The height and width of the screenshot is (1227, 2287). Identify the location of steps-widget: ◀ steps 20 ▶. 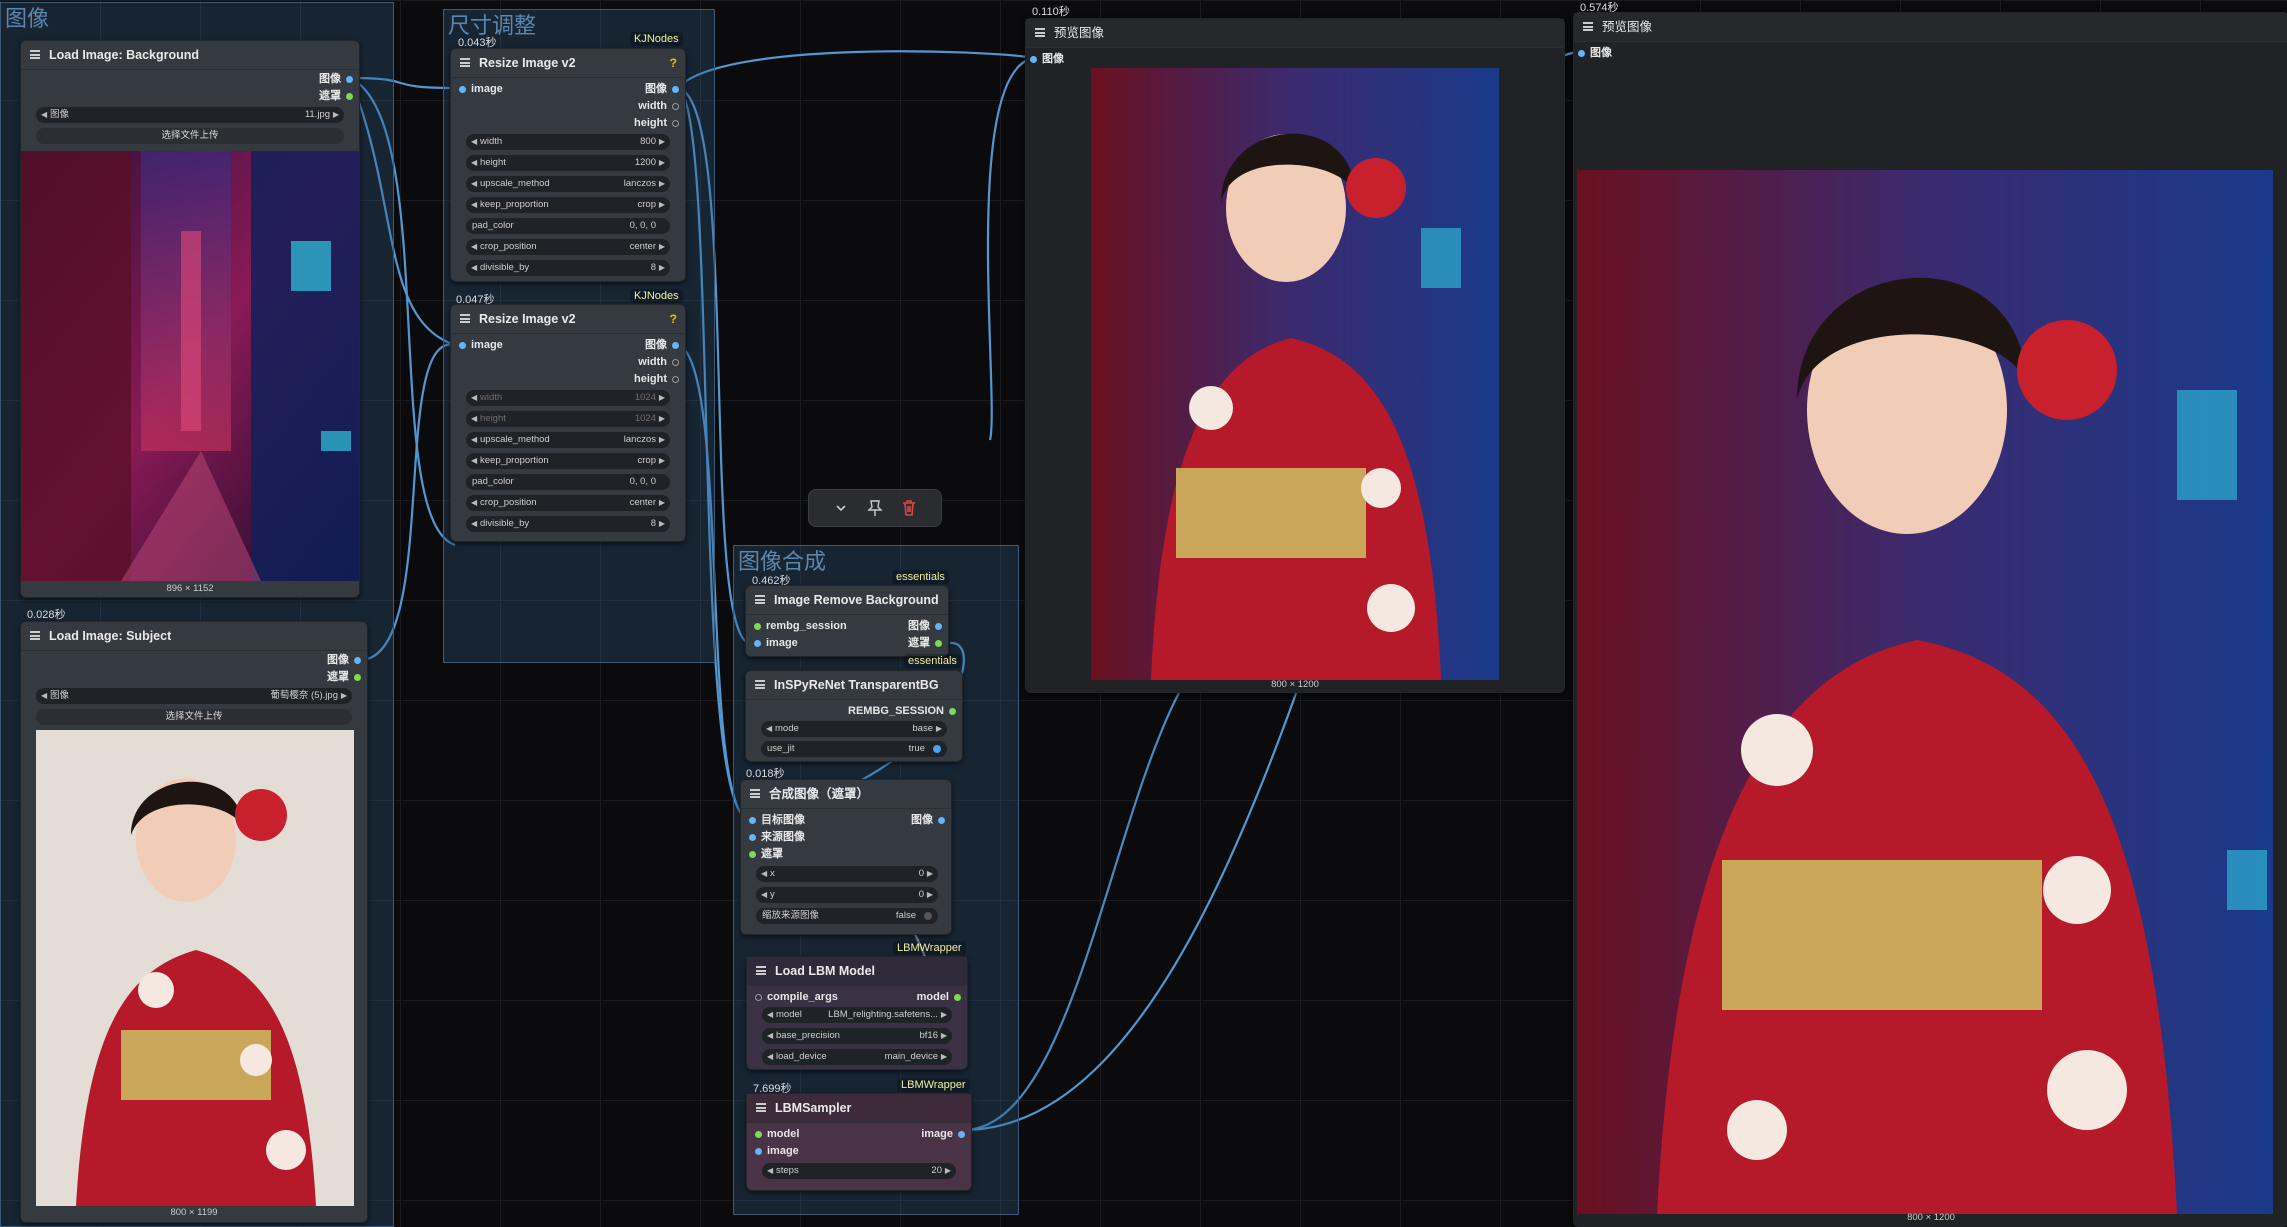
(859, 1171).